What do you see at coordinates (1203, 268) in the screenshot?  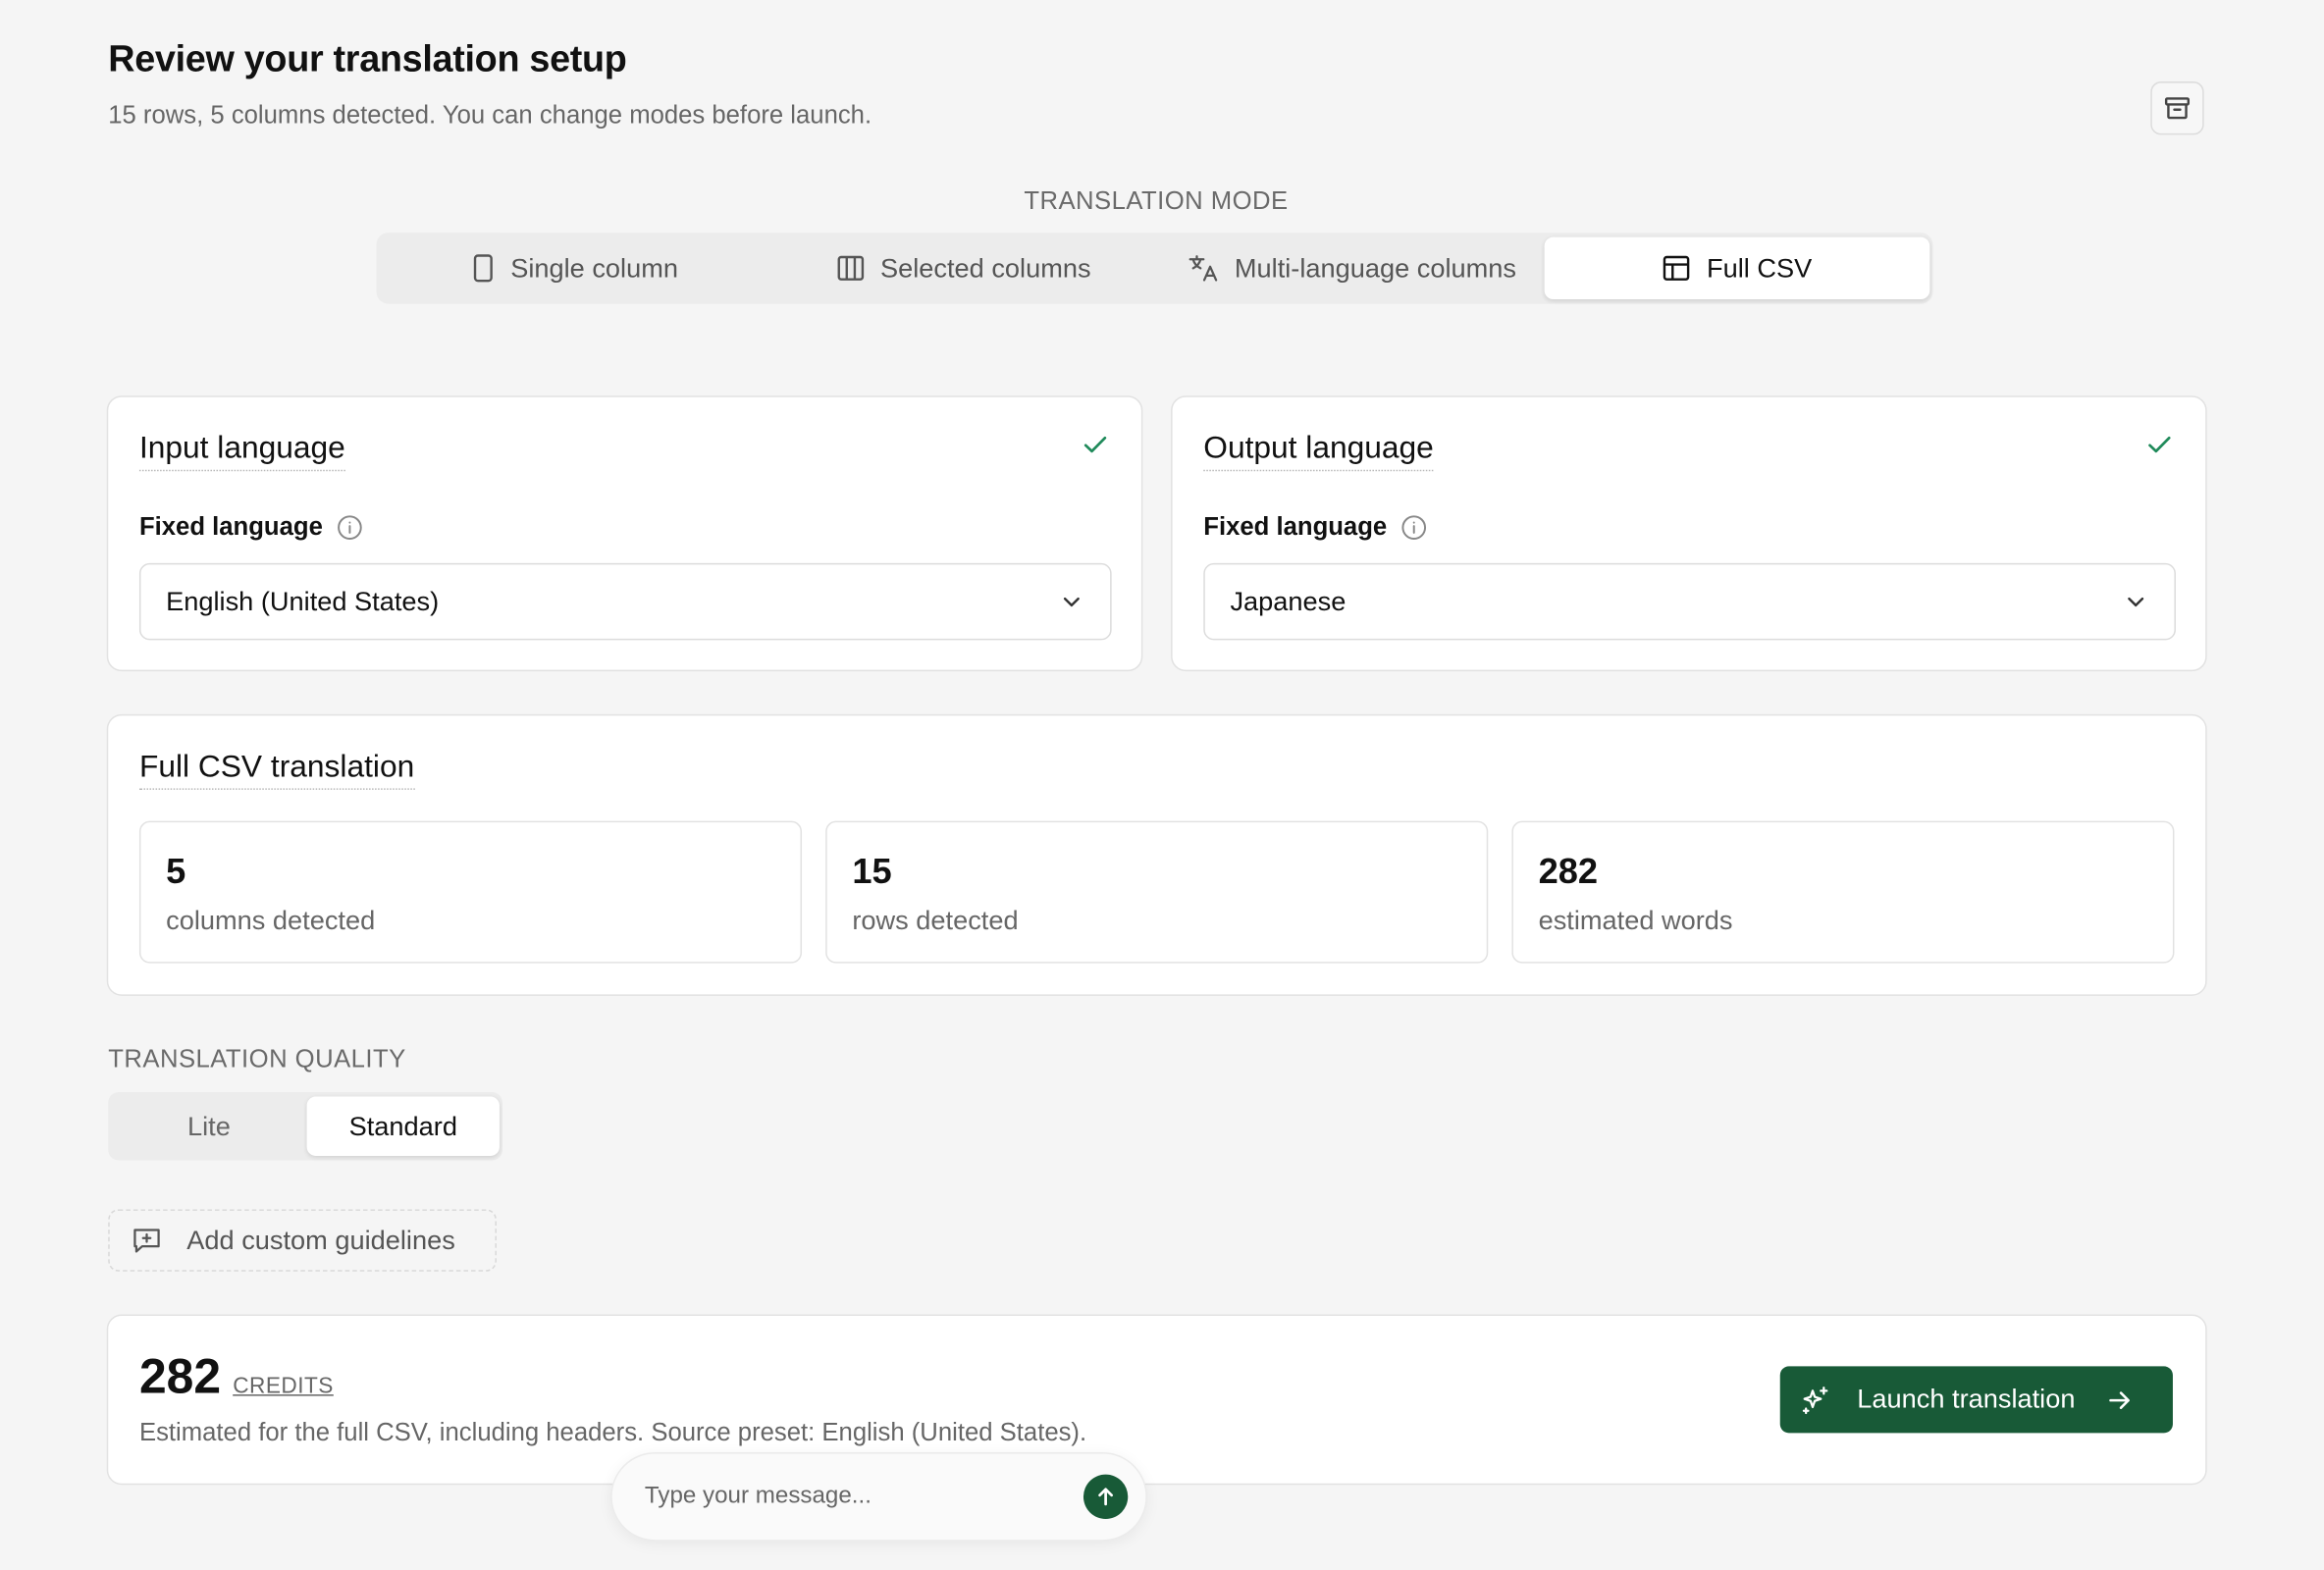 I see `translate-icon` at bounding box center [1203, 268].